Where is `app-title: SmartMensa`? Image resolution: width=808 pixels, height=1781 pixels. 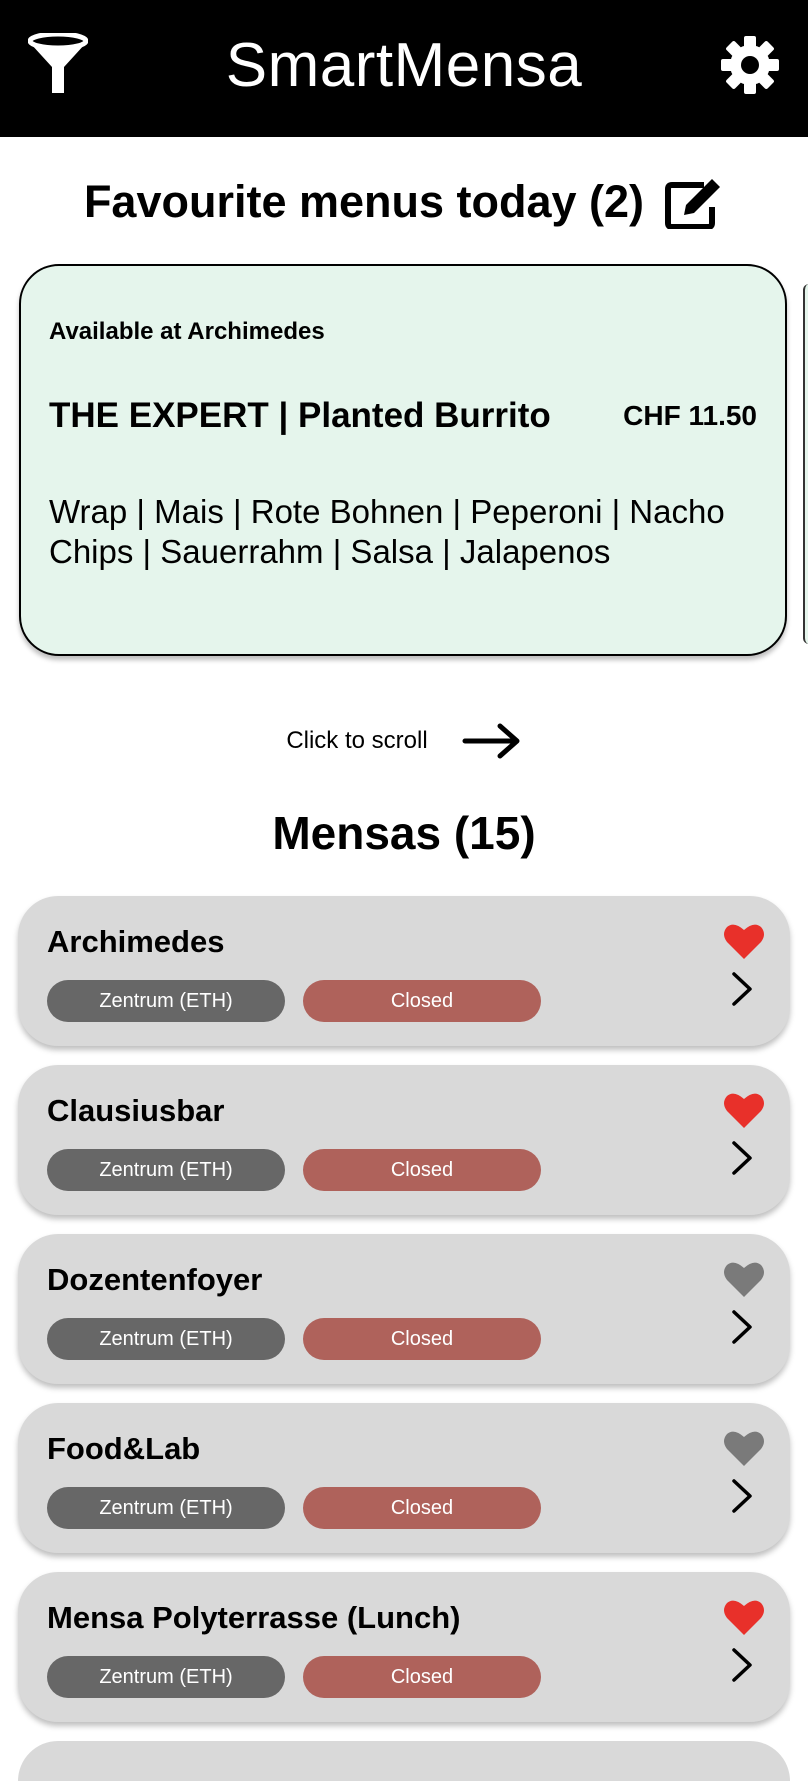
app-title: SmartMensa is located at coordinates (404, 65).